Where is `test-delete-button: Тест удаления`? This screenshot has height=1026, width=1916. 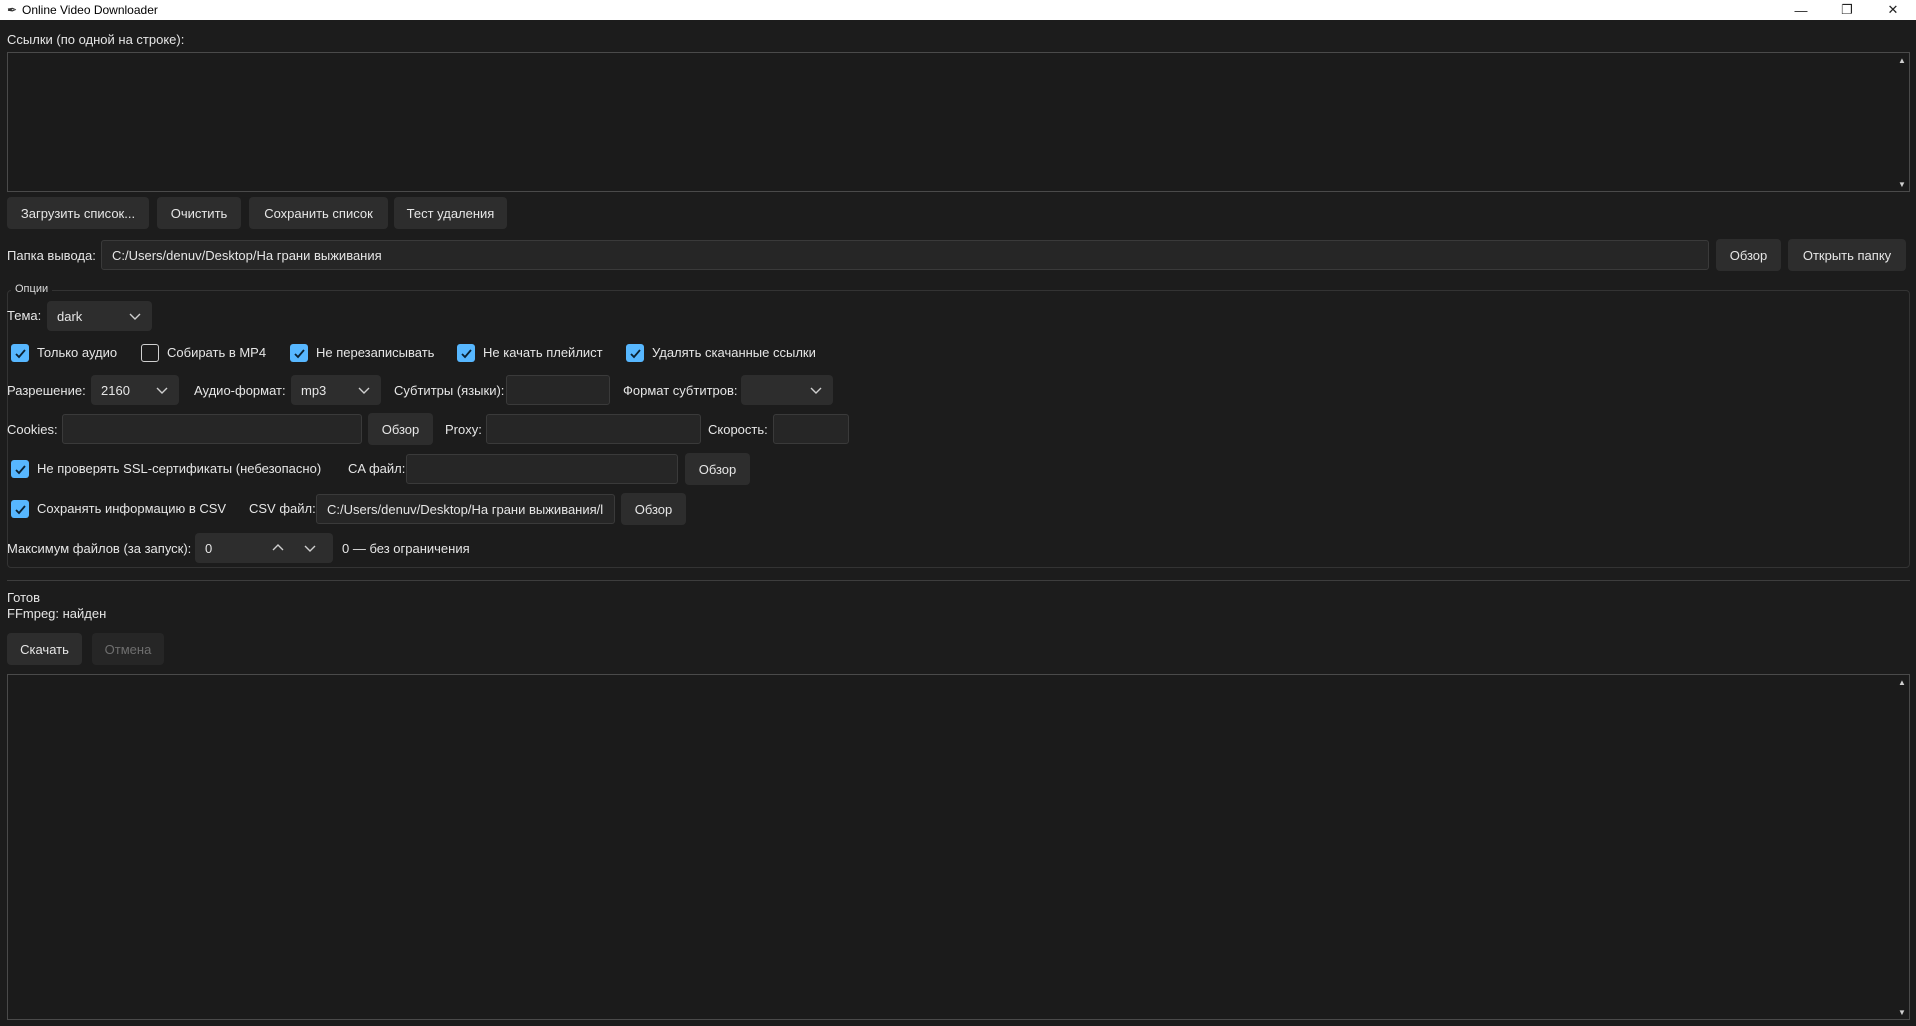
test-delete-button: Тест удаления is located at coordinates (450, 213).